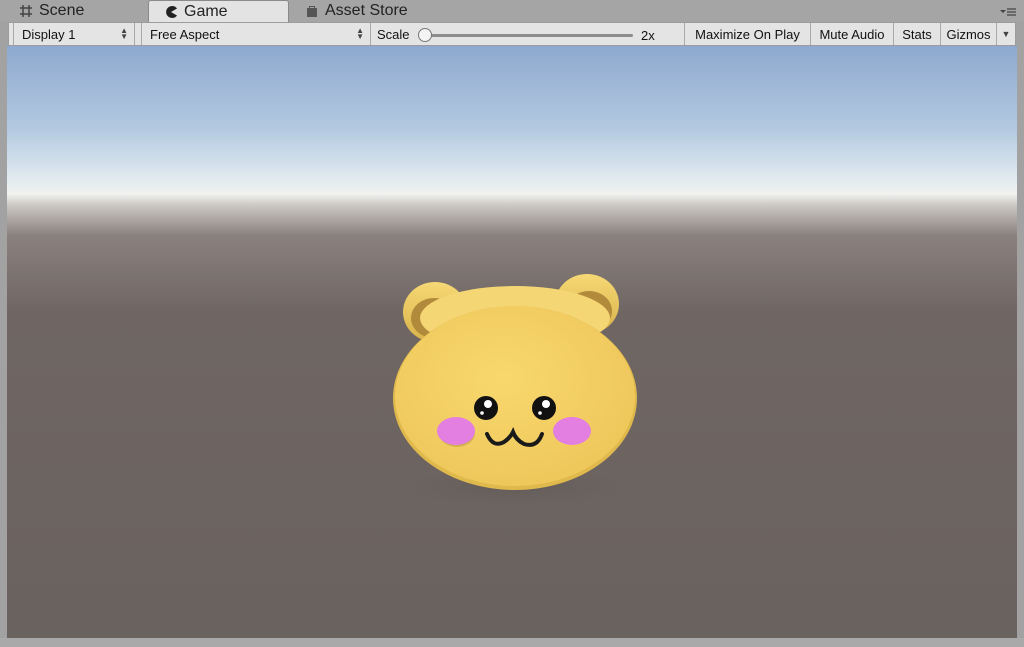  I want to click on maximize-on-play-label: Maximize On Play, so click(747, 34).